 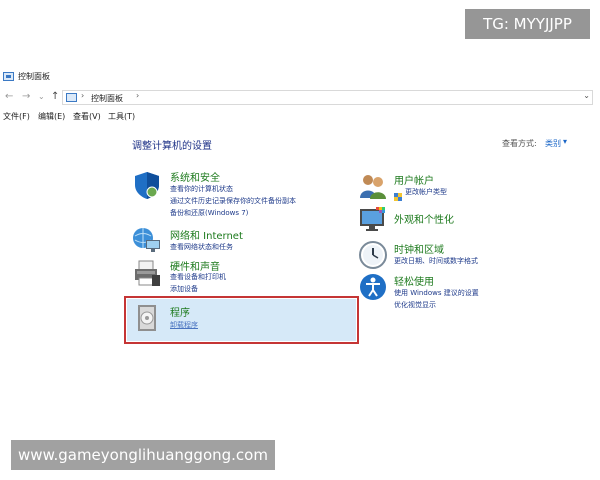 I want to click on category-network-internet: 网络和 Internet, so click(x=206, y=234).